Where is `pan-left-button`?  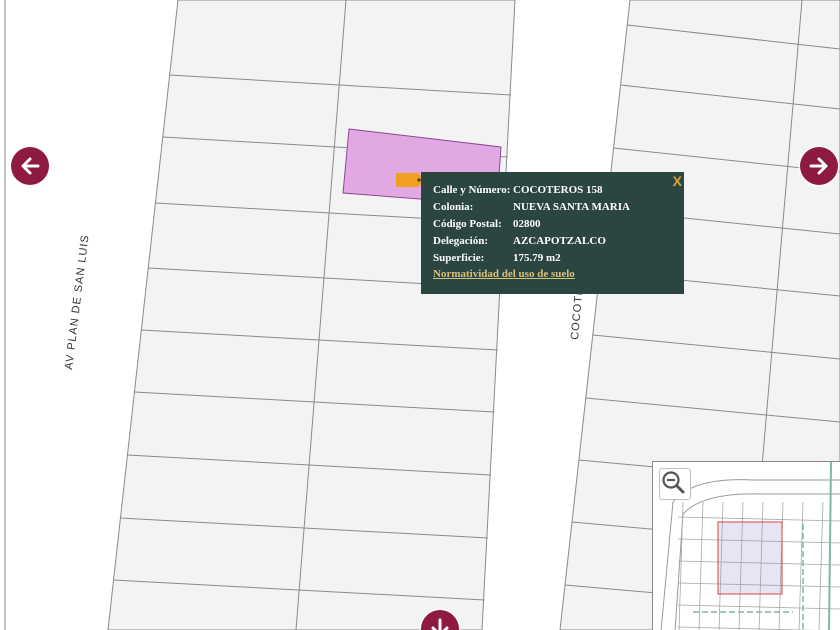 pan-left-button is located at coordinates (30, 166).